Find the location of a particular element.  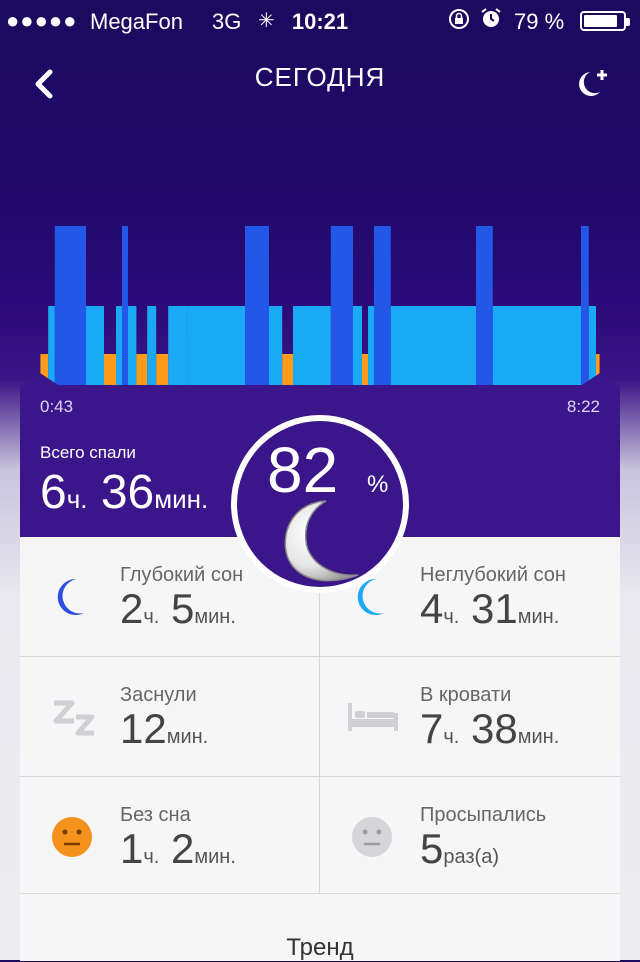

stat-in-bed: В кровати 7ч. 38мин. is located at coordinates (469, 716).